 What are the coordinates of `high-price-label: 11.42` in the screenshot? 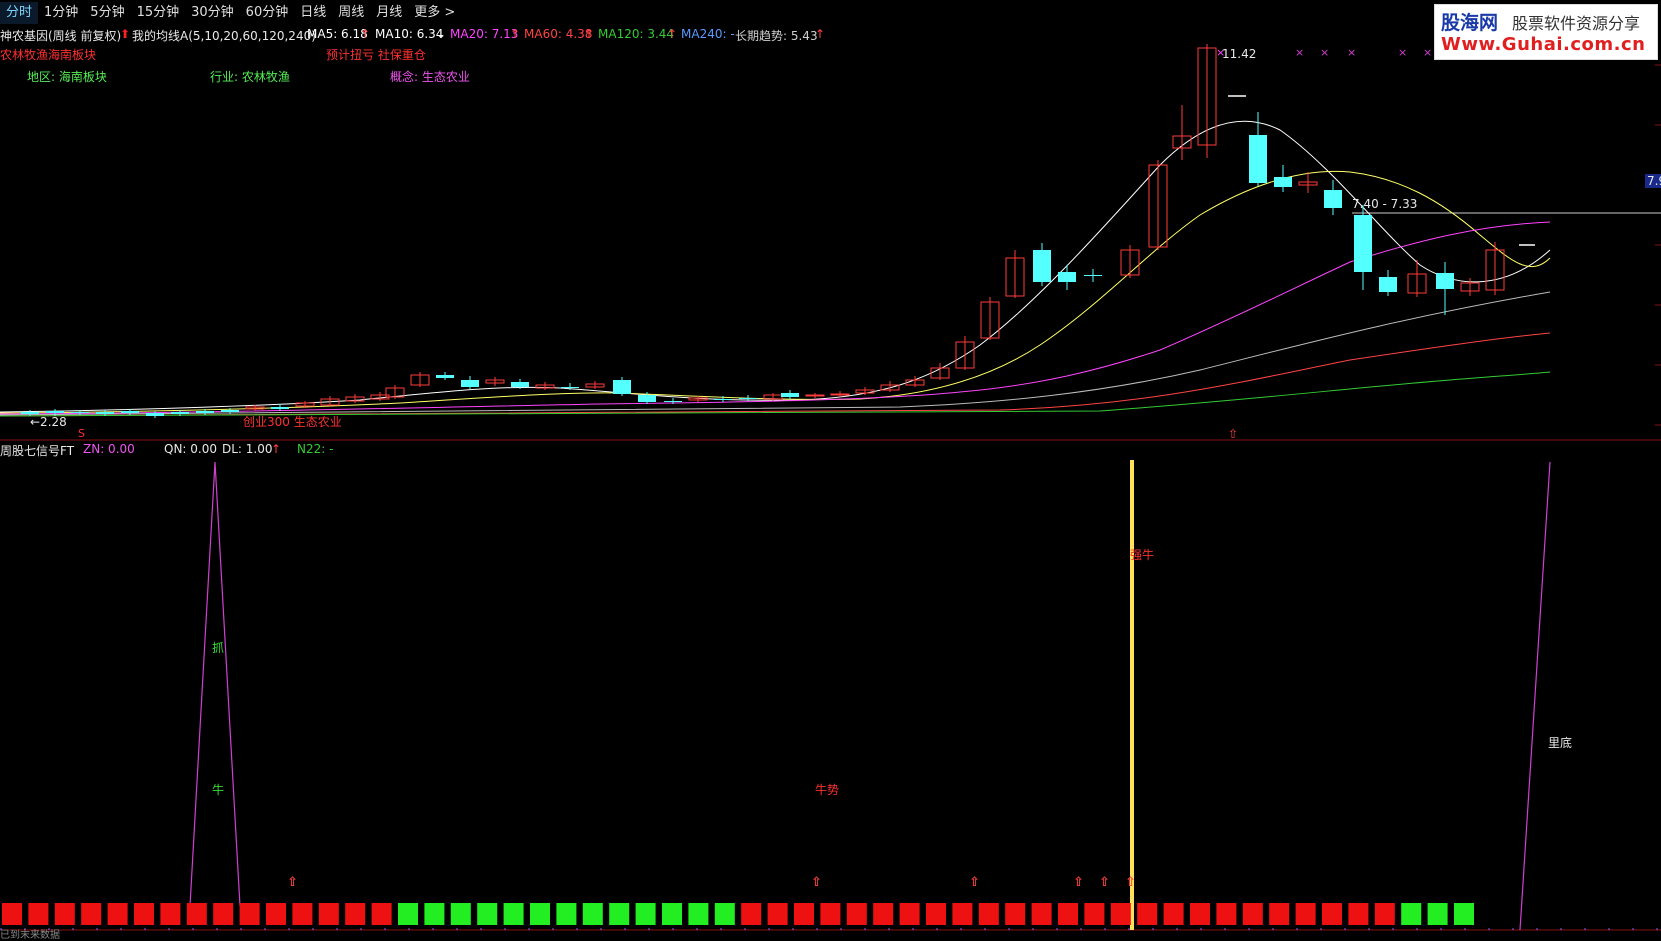 It's located at (1239, 54).